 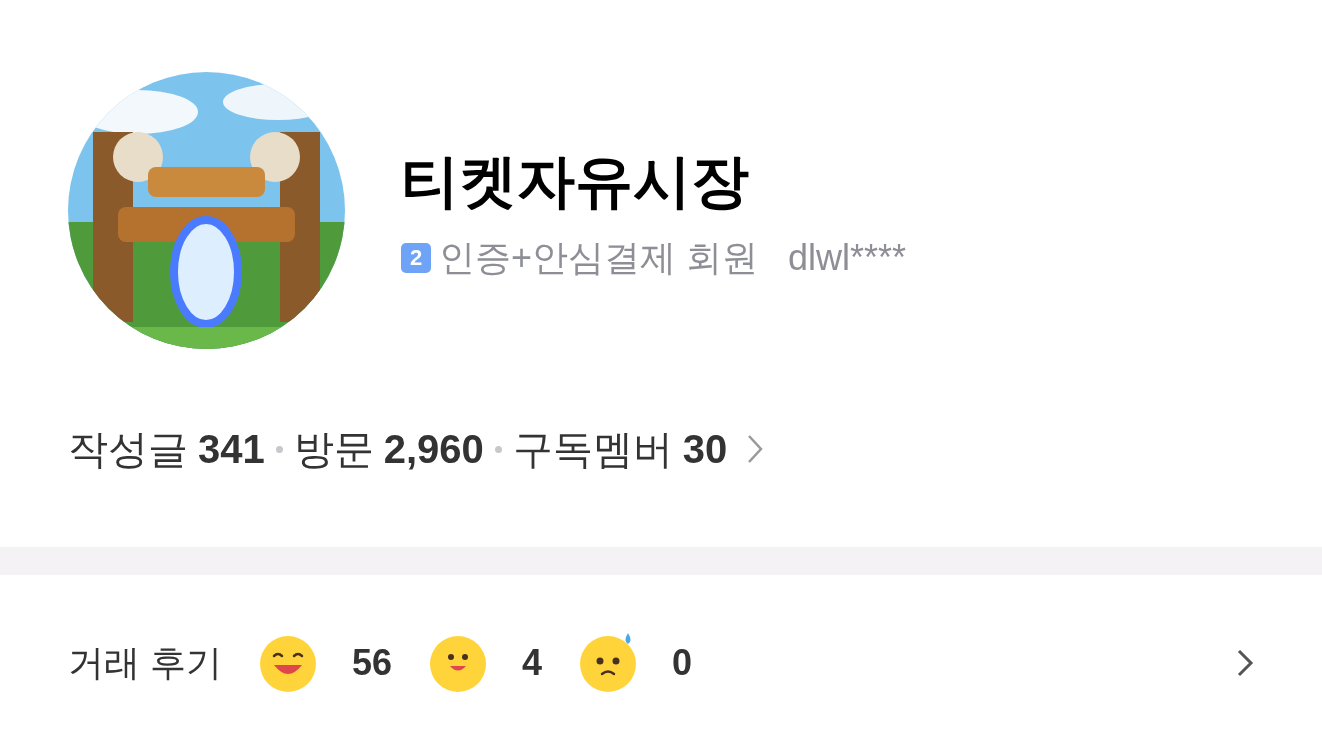 I want to click on review-count: 4, so click(x=532, y=663).